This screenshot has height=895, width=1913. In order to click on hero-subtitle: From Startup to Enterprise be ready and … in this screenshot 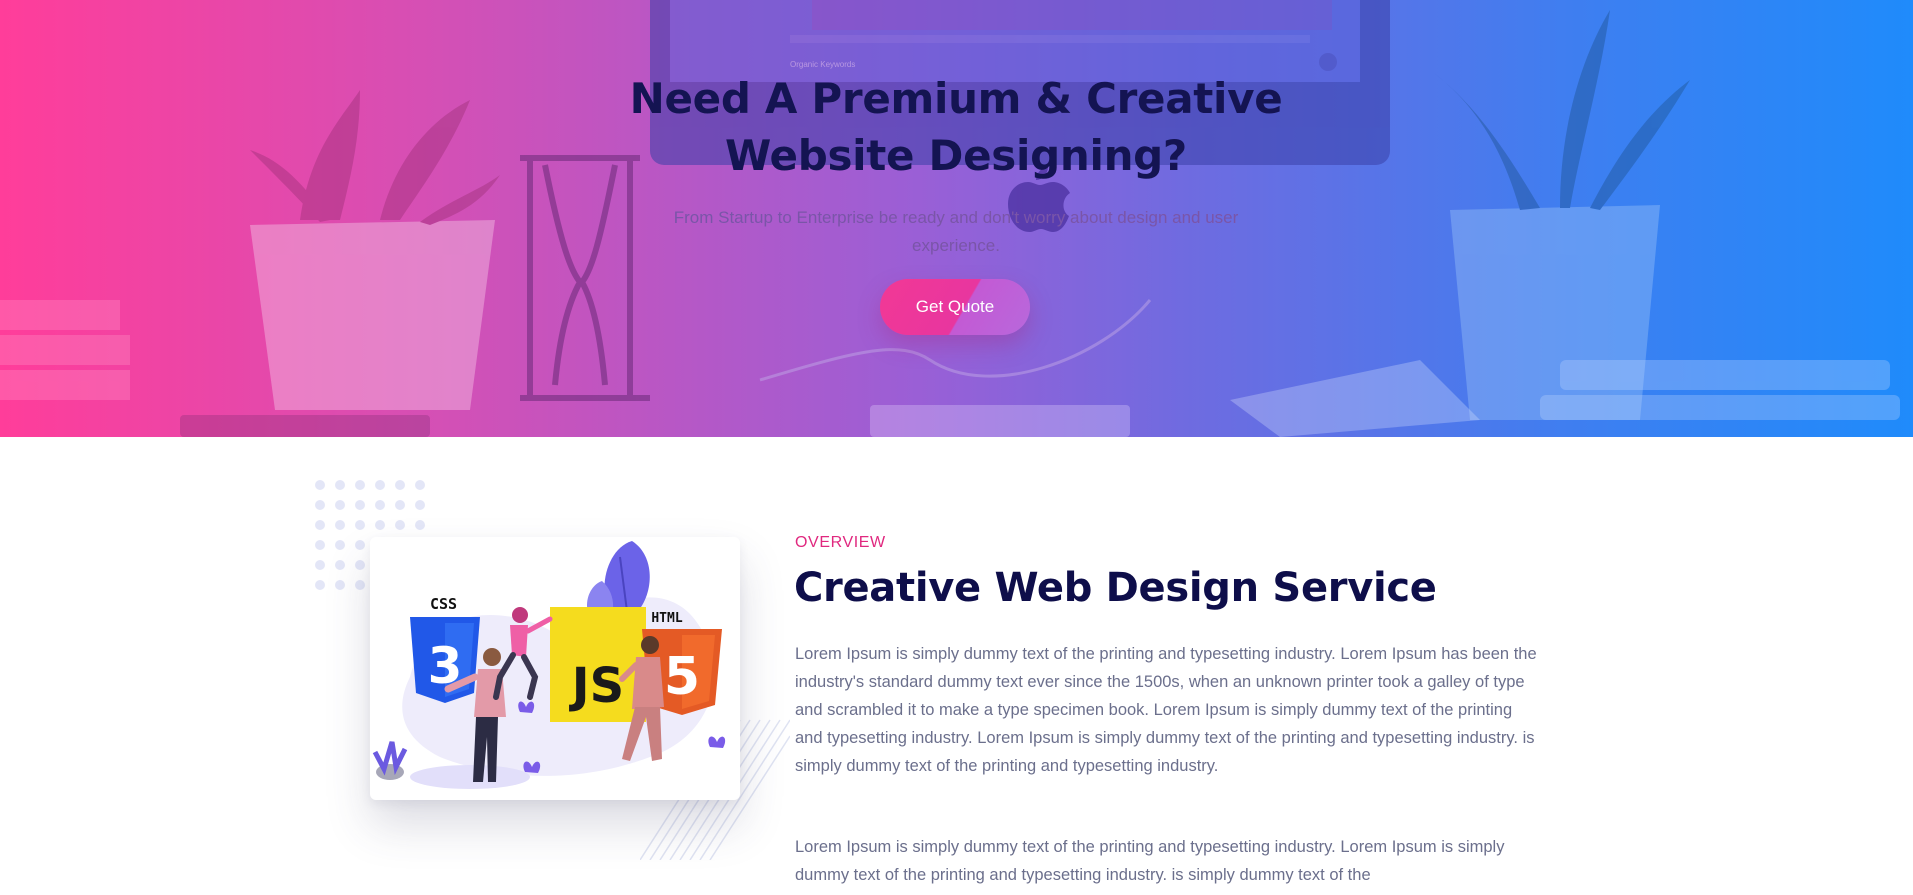, I will do `click(956, 232)`.